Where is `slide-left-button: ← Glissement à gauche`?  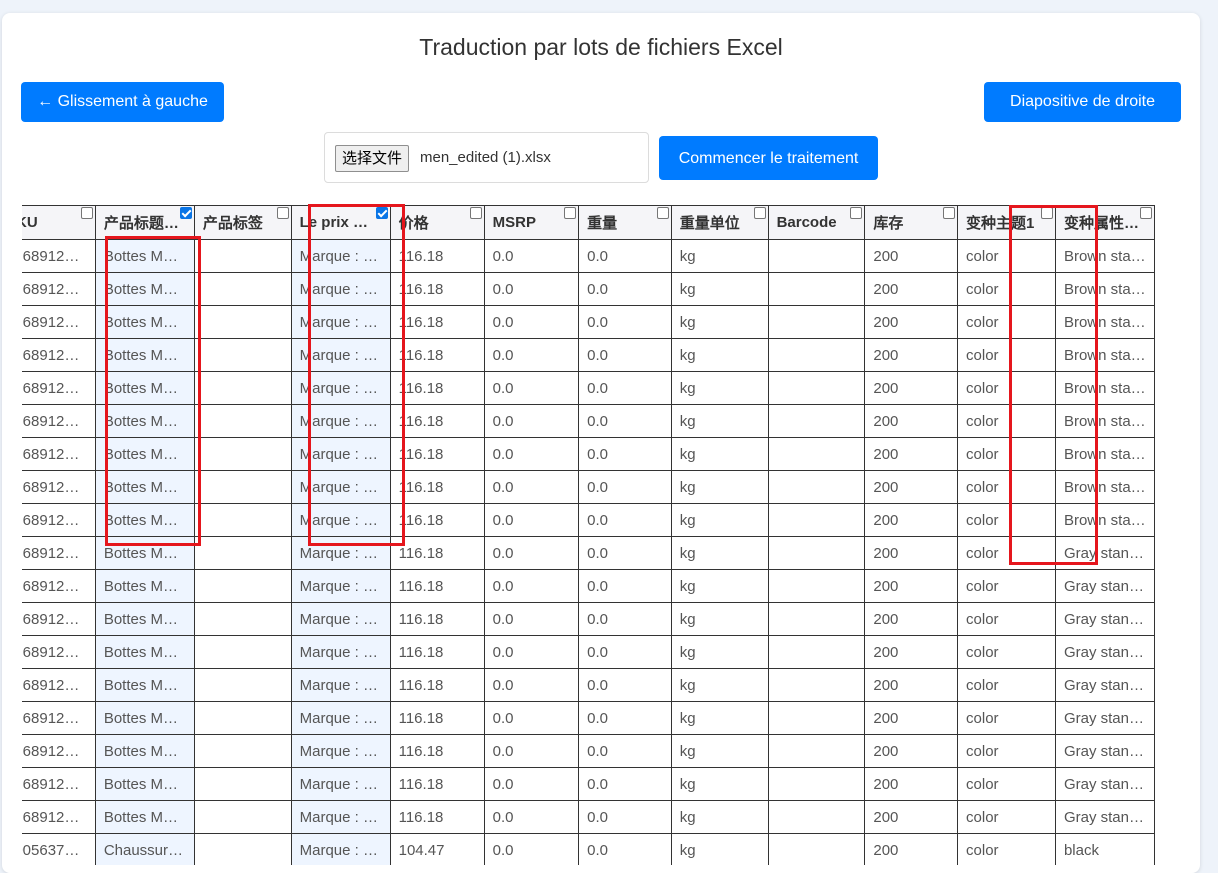
slide-left-button: ← Glissement à gauche is located at coordinates (122, 102).